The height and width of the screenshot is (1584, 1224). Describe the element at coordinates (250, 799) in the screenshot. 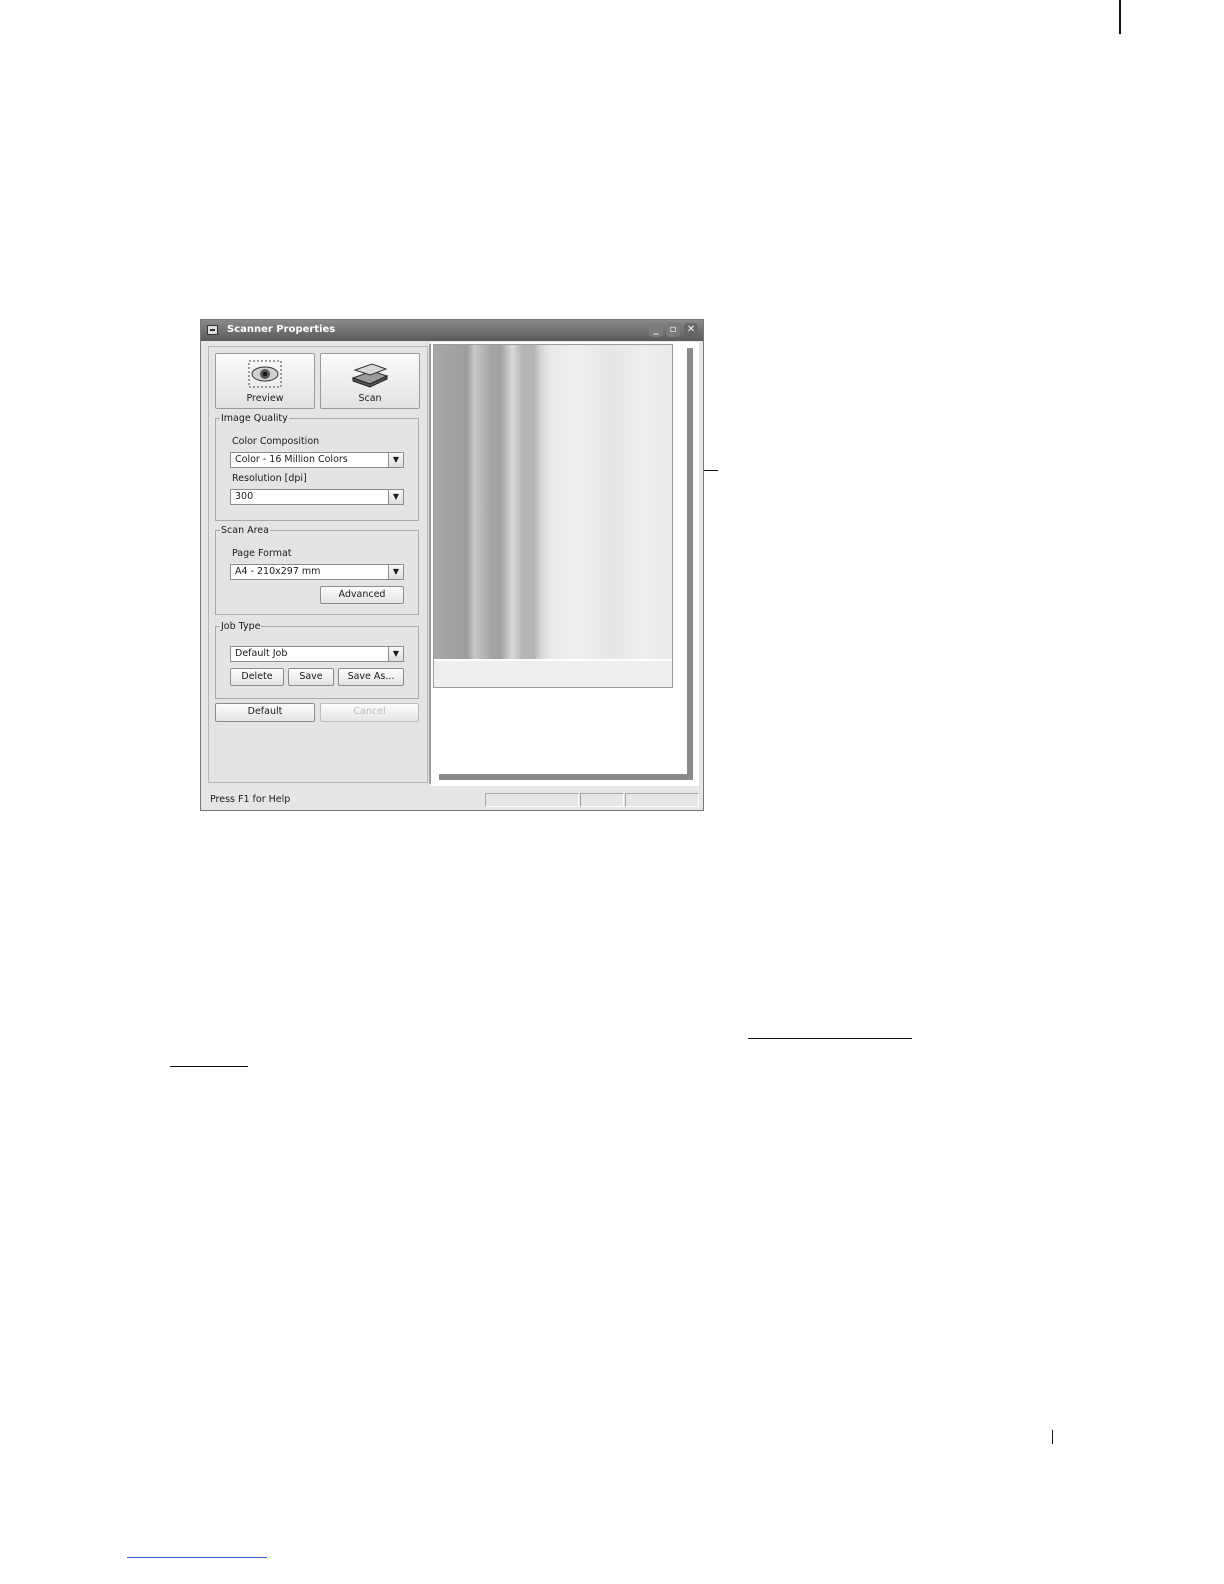

I see `status-text: Press F1 for Help` at that location.